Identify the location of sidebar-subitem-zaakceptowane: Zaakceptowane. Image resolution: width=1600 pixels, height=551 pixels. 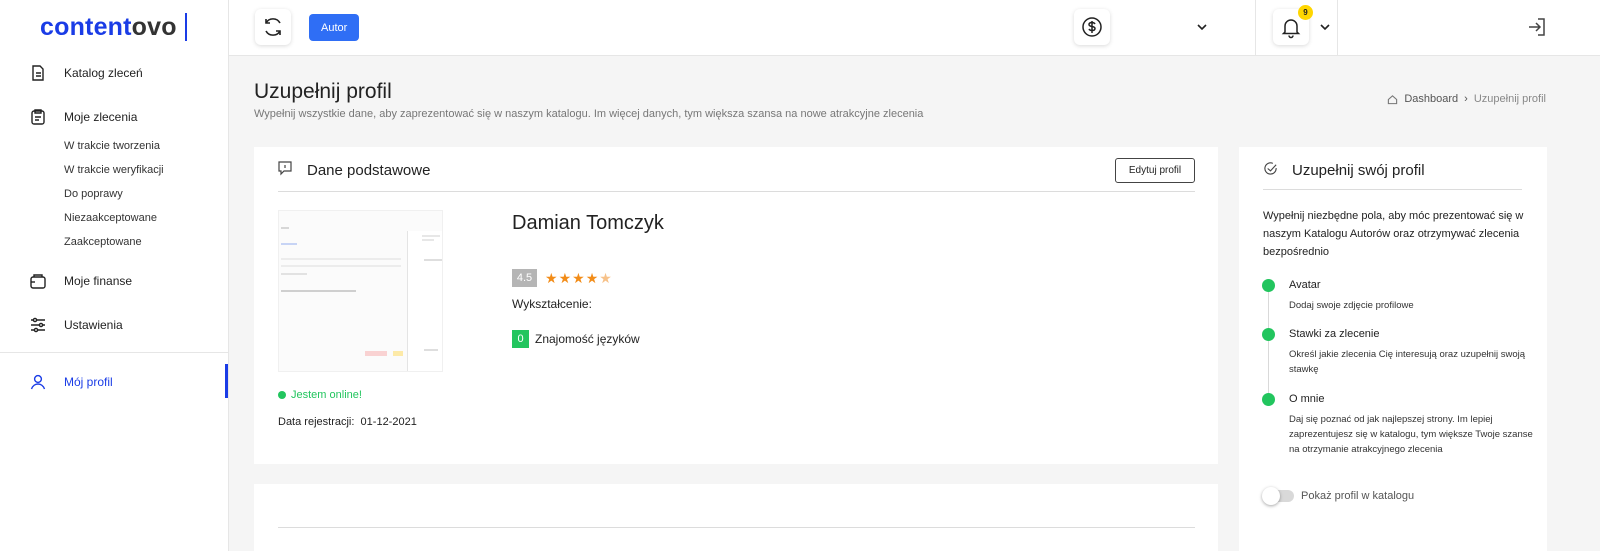
(103, 242).